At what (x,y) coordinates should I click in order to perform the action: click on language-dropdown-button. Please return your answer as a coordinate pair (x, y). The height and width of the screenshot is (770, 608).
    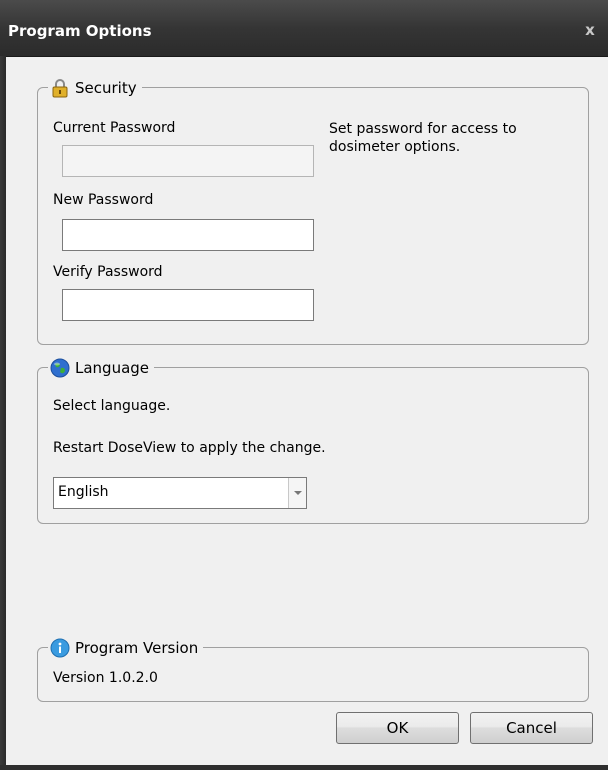
    Looking at the image, I should click on (297, 493).